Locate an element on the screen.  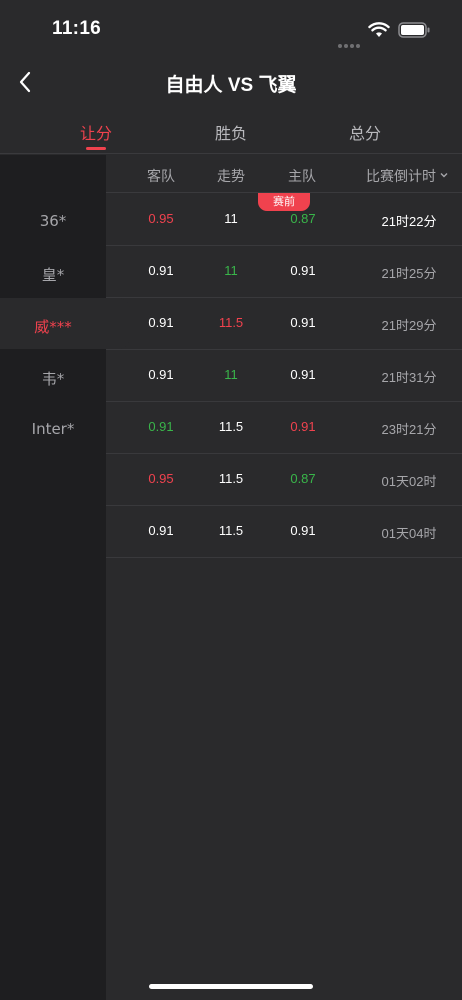
countdown: 23时21分 is located at coordinates (409, 429).